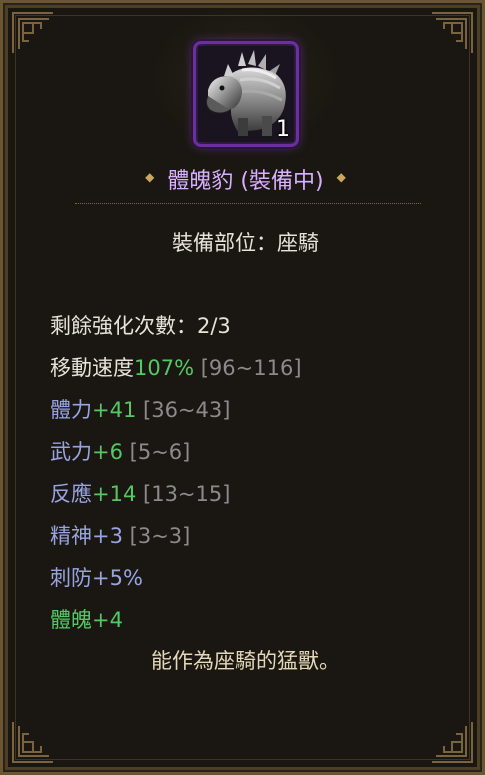  What do you see at coordinates (107, 452) in the screenshot?
I see `stat-value: +6` at bounding box center [107, 452].